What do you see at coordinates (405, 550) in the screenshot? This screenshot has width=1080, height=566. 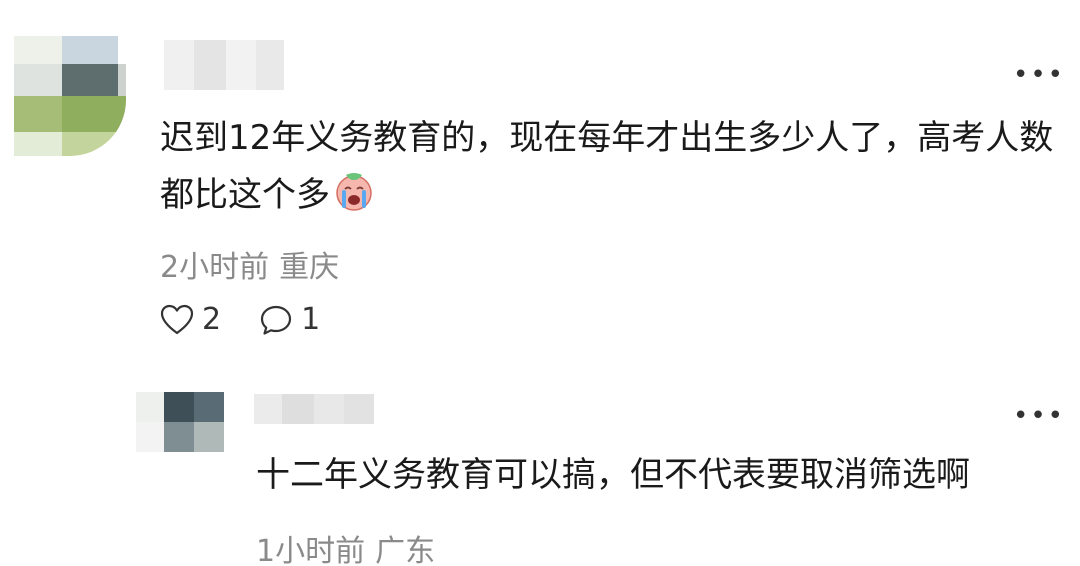 I see `reply-location: 广东` at bounding box center [405, 550].